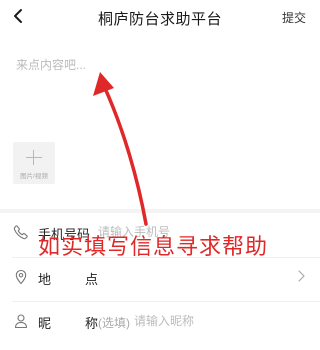  Describe the element at coordinates (34, 176) in the screenshot. I see `add-media-label: 图片/视频` at that location.